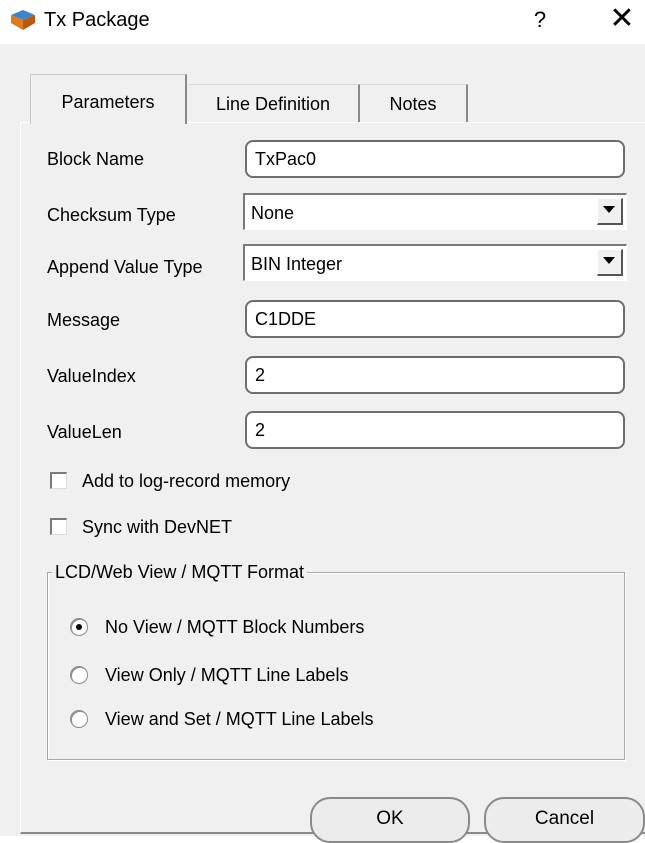 This screenshot has height=843, width=645. Describe the element at coordinates (435, 211) in the screenshot. I see `checksum-type-select: None` at that location.